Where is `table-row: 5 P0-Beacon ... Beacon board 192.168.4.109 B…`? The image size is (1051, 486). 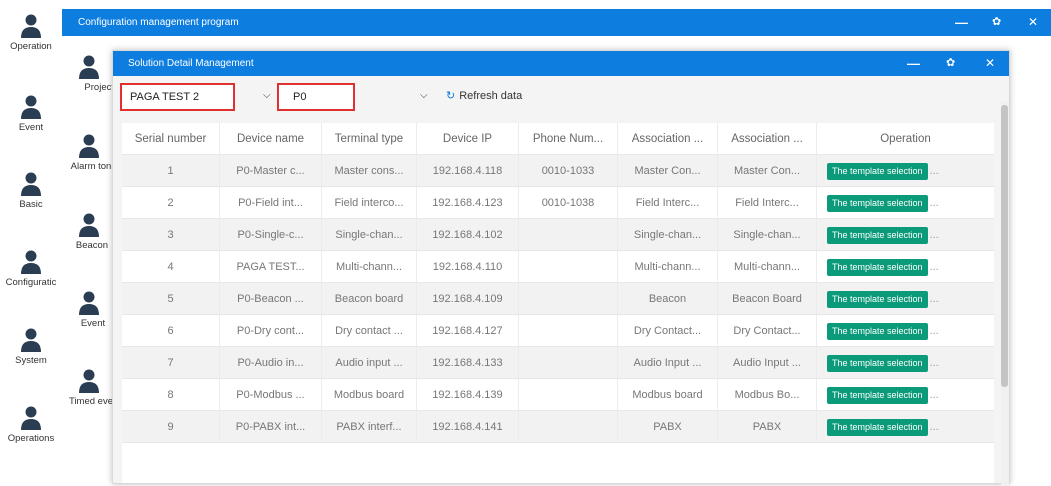
table-row: 5 P0-Beacon ... Beacon board 192.168.4.109 B… is located at coordinates (558, 299).